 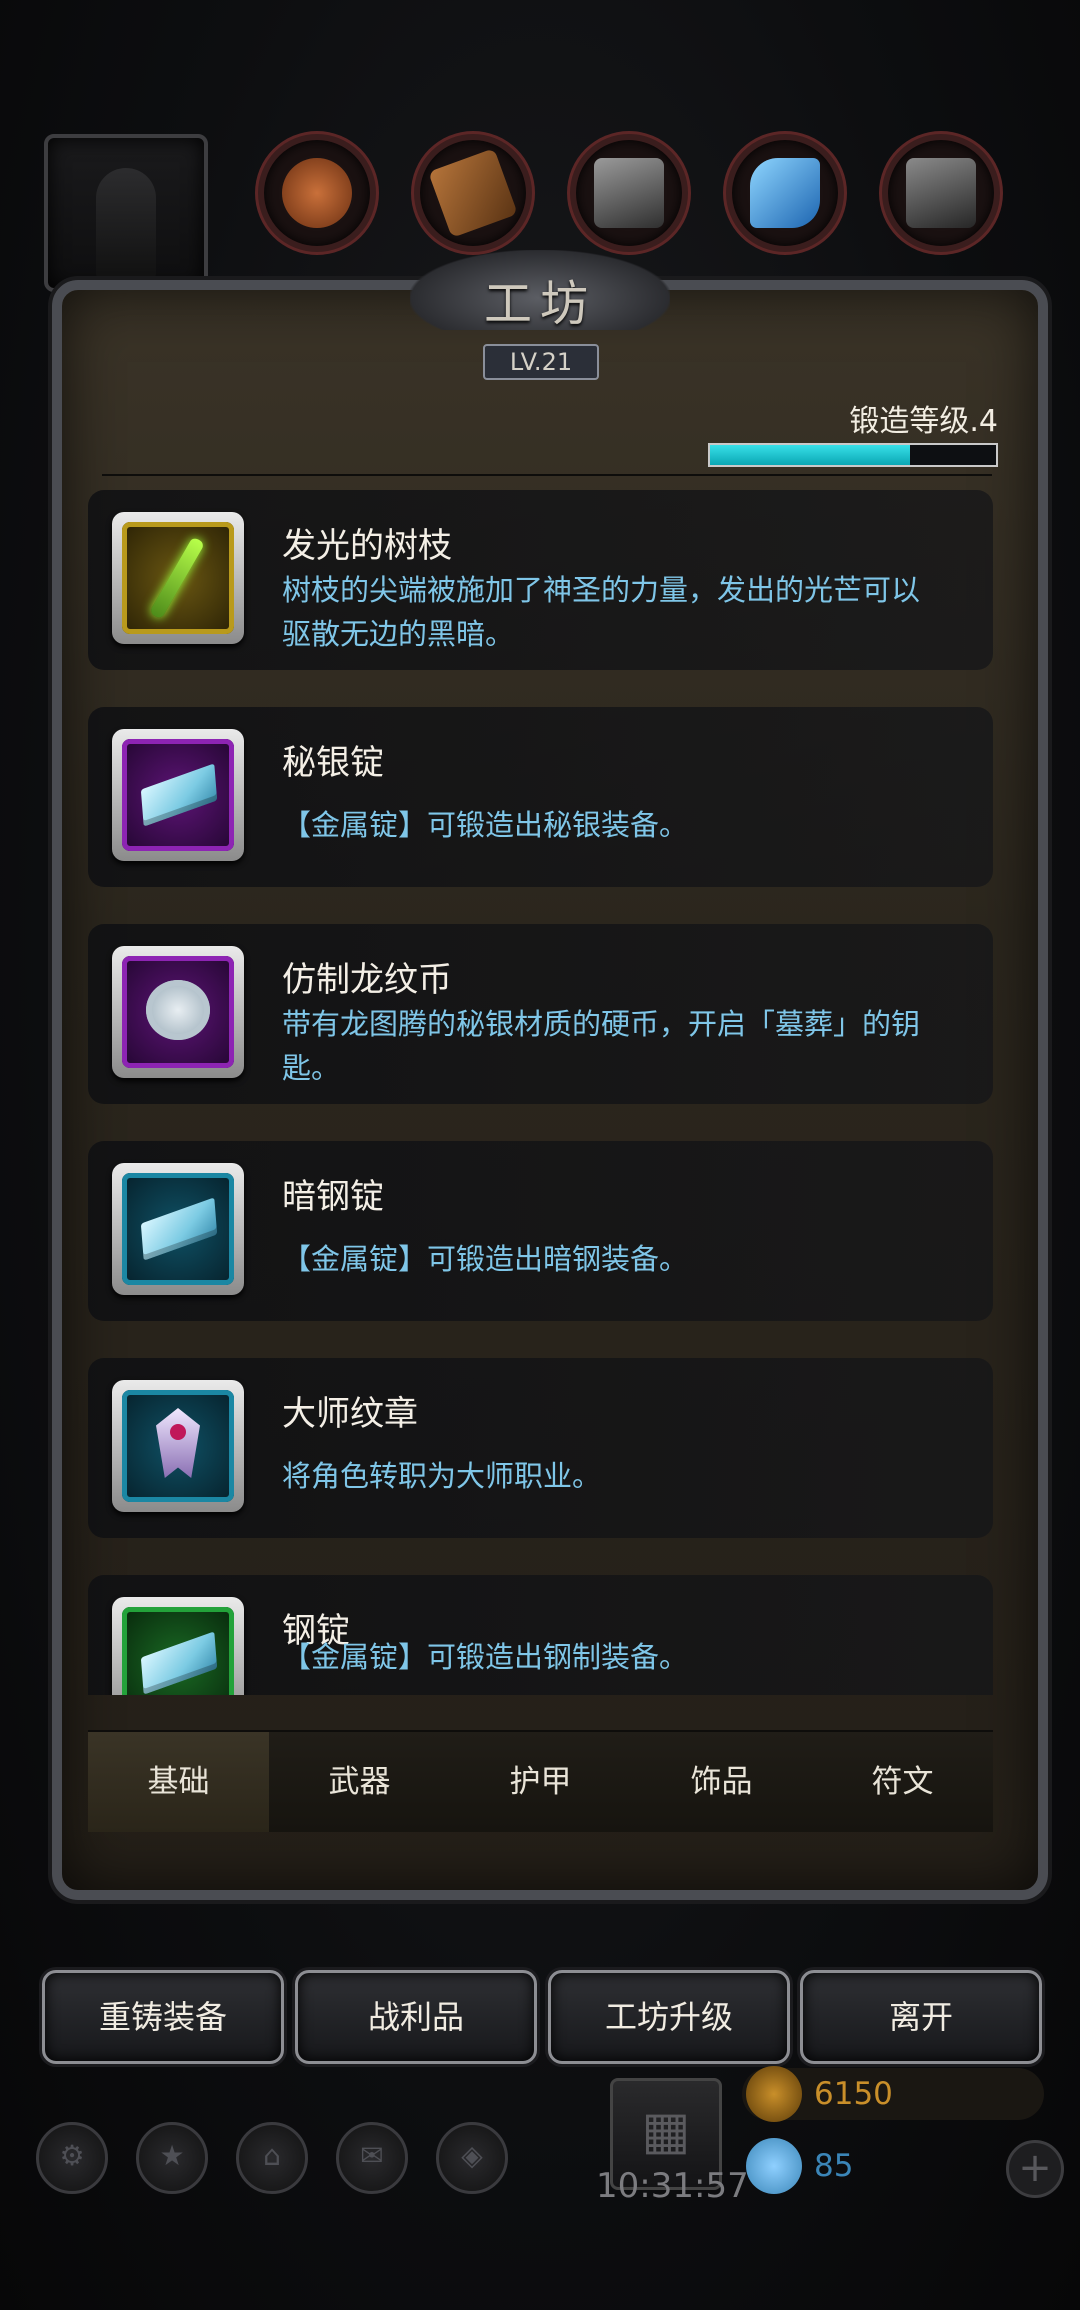 What do you see at coordinates (601, 1046) in the screenshot?
I see `item-description: 带有龙图腾的秘银材质的硬币，开启「墓葬」的钥匙。` at bounding box center [601, 1046].